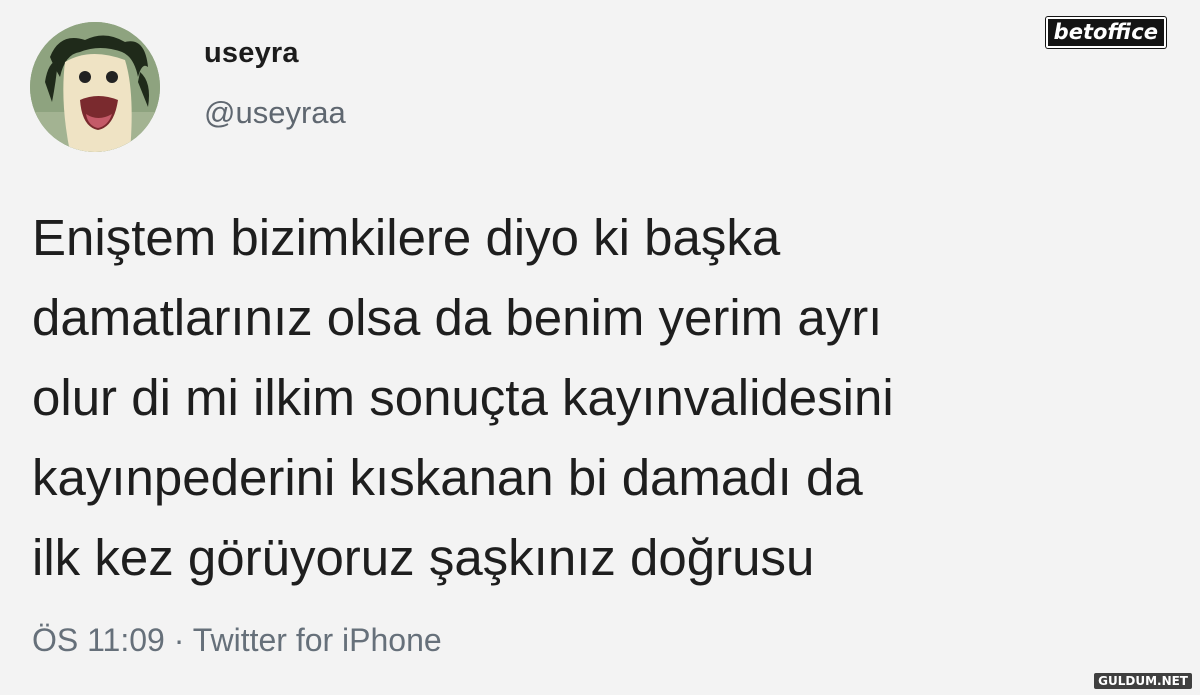 The height and width of the screenshot is (695, 1200). What do you see at coordinates (463, 397) in the screenshot?
I see `tweet-line: olur di mi ilkim sonuçta kayınvalidesini` at bounding box center [463, 397].